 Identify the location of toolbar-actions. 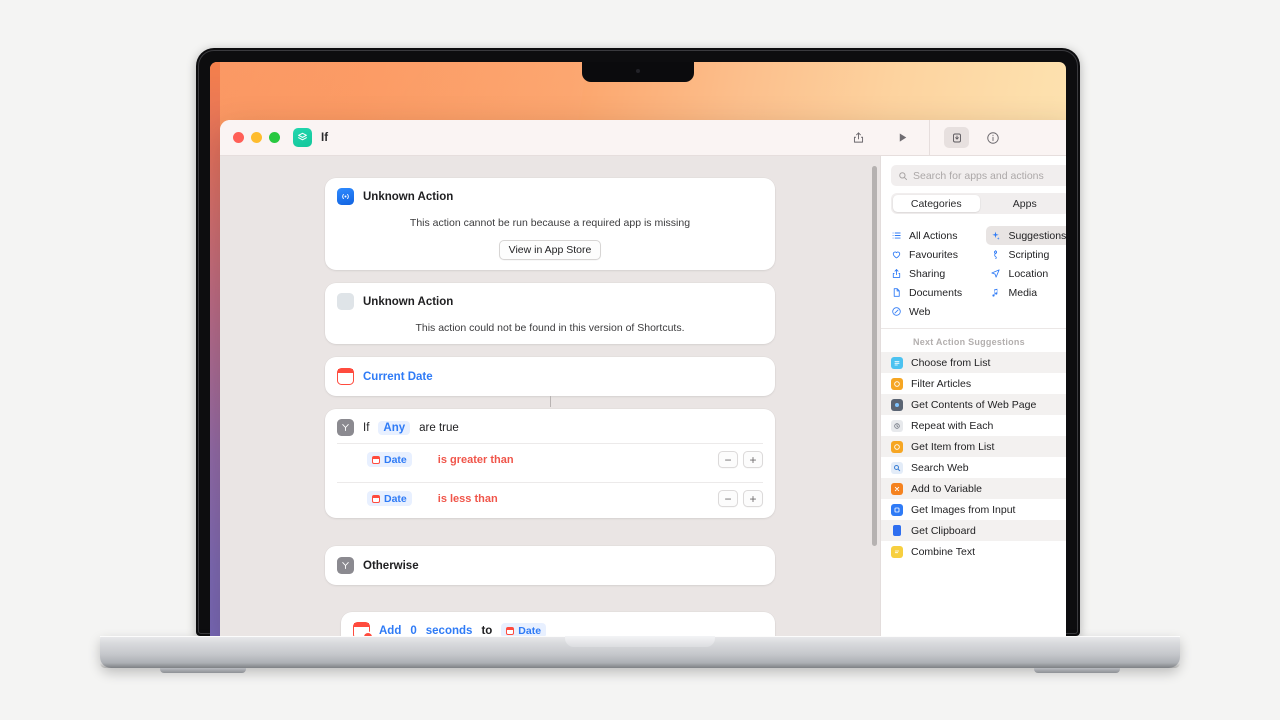
(888, 138).